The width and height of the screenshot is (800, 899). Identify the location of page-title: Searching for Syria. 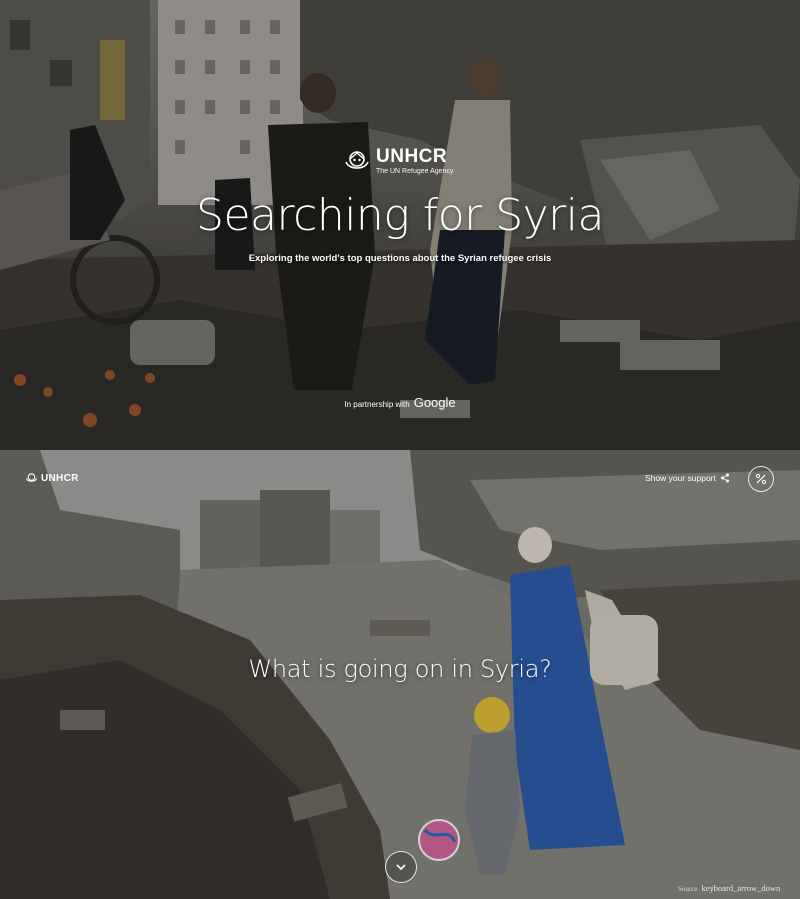
(400, 215).